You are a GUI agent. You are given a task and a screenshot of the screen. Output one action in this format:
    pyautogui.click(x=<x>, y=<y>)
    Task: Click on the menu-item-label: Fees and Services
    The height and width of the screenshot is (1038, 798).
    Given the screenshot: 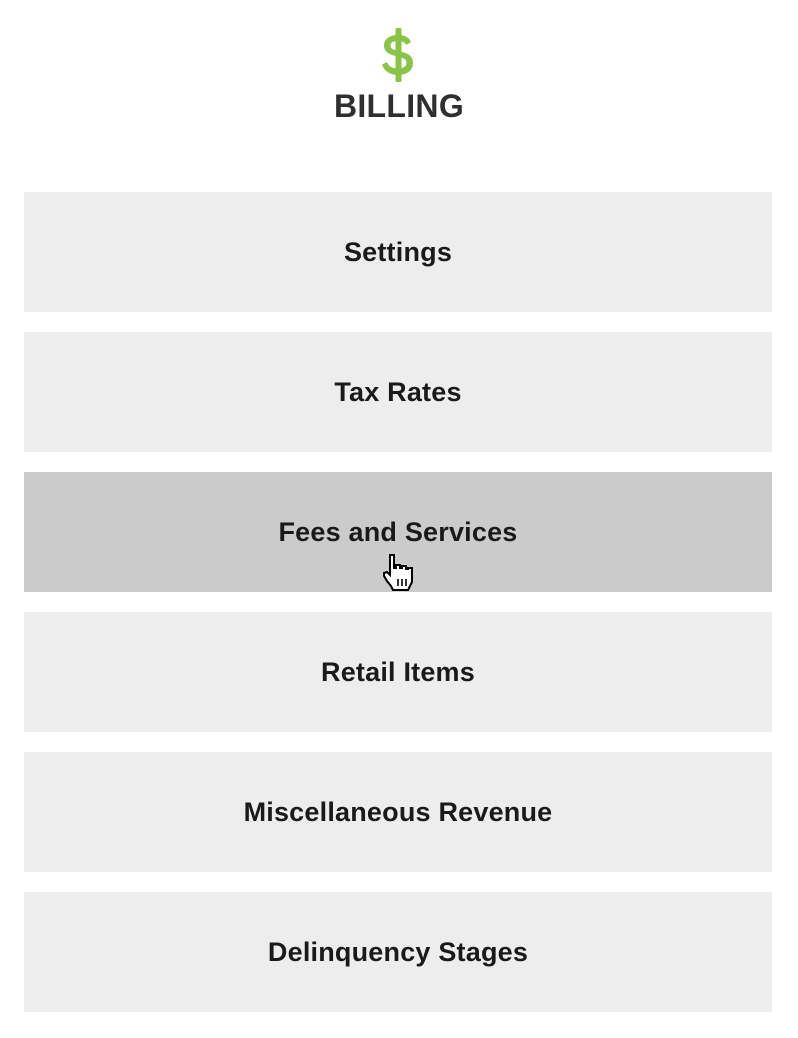 What is the action you would take?
    pyautogui.click(x=398, y=531)
    